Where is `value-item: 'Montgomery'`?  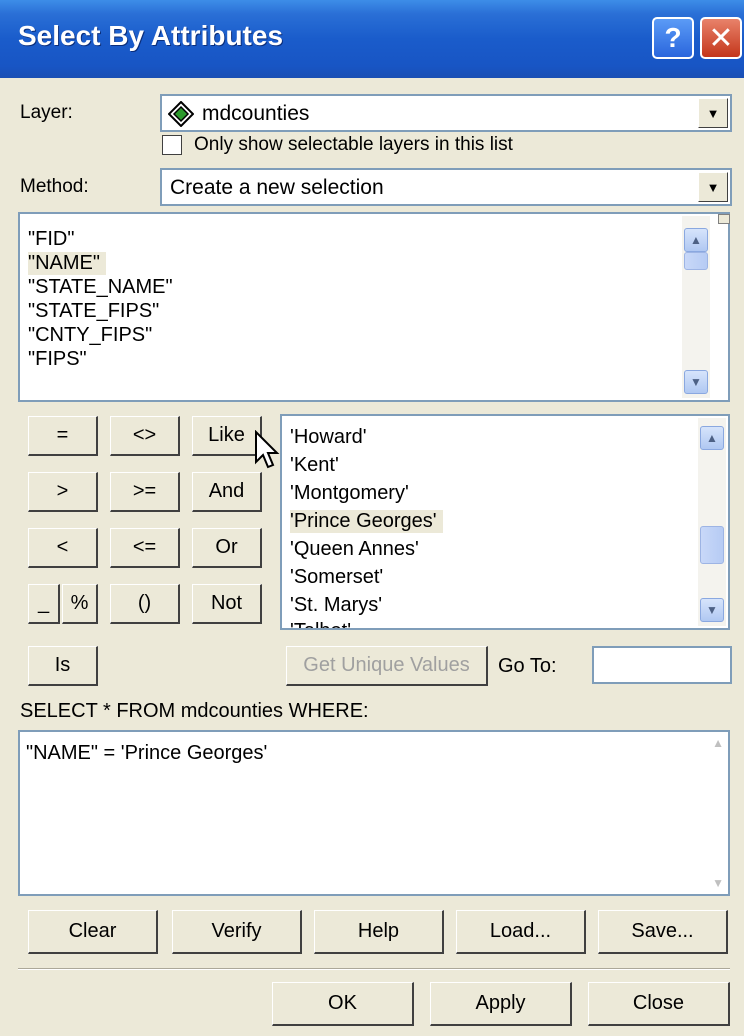
value-item: 'Montgomery' is located at coordinates (349, 493).